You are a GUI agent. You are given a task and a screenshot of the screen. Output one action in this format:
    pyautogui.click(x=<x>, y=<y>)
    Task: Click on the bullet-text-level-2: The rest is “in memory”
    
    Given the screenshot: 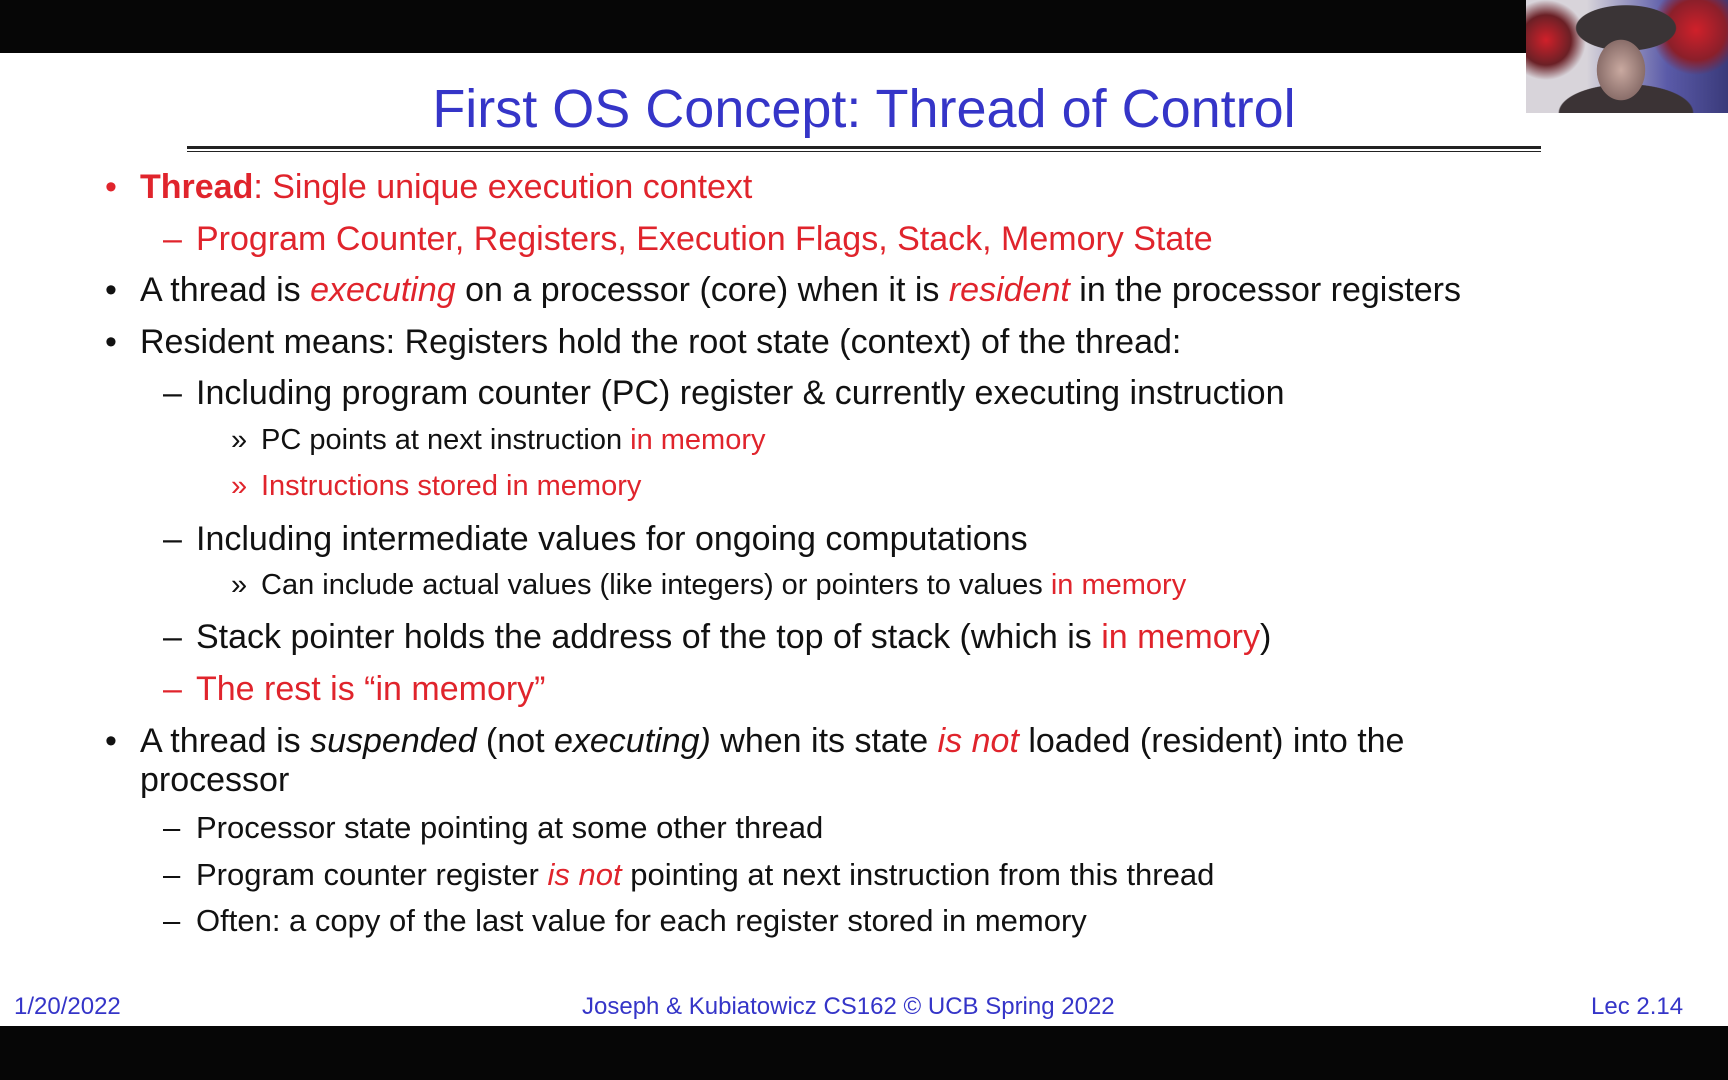 What is the action you would take?
    pyautogui.click(x=371, y=689)
    